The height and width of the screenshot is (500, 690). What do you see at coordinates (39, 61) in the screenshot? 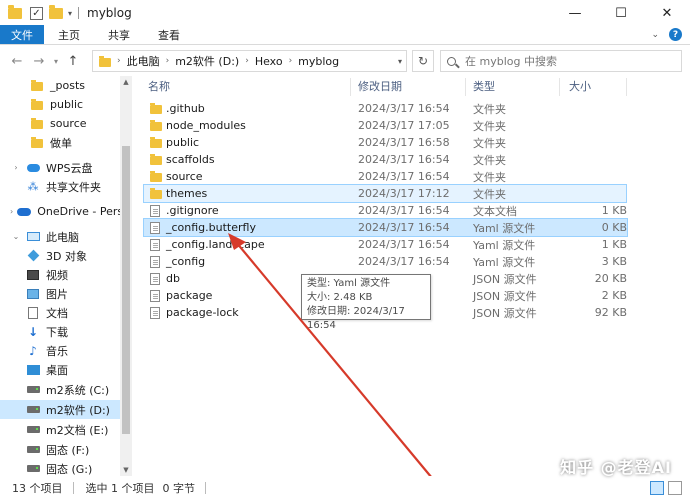
I see `forward-button: →` at bounding box center [39, 61].